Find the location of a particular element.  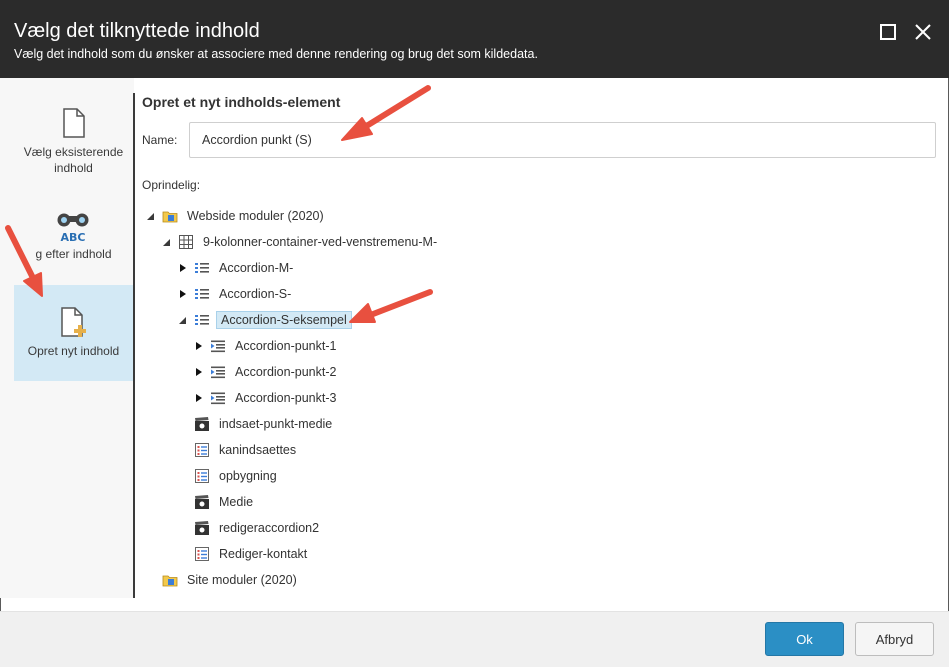

maximize-button is located at coordinates (888, 32).